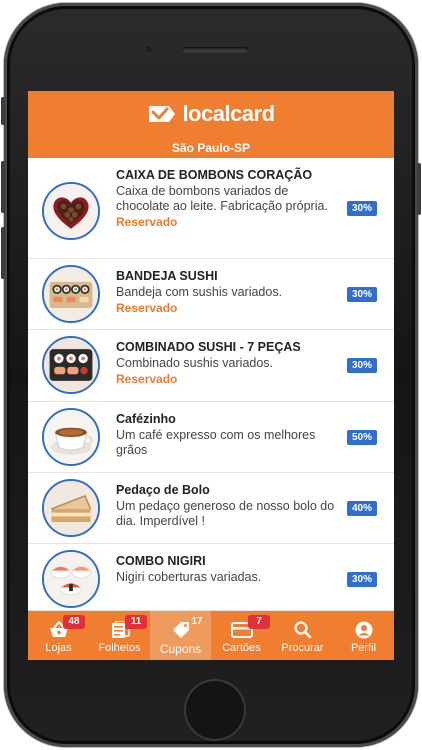 The image size is (422, 750). I want to click on offer-description: Combinado sushis variados., so click(195, 363).